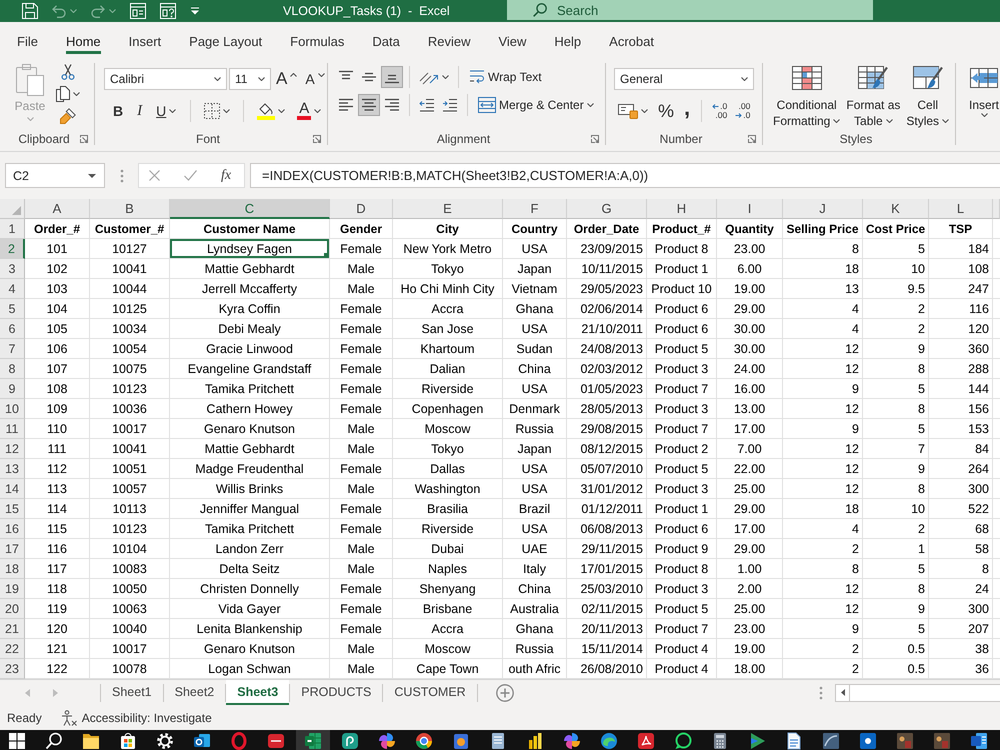  Describe the element at coordinates (682, 209) in the screenshot. I see `column-header: H` at that location.